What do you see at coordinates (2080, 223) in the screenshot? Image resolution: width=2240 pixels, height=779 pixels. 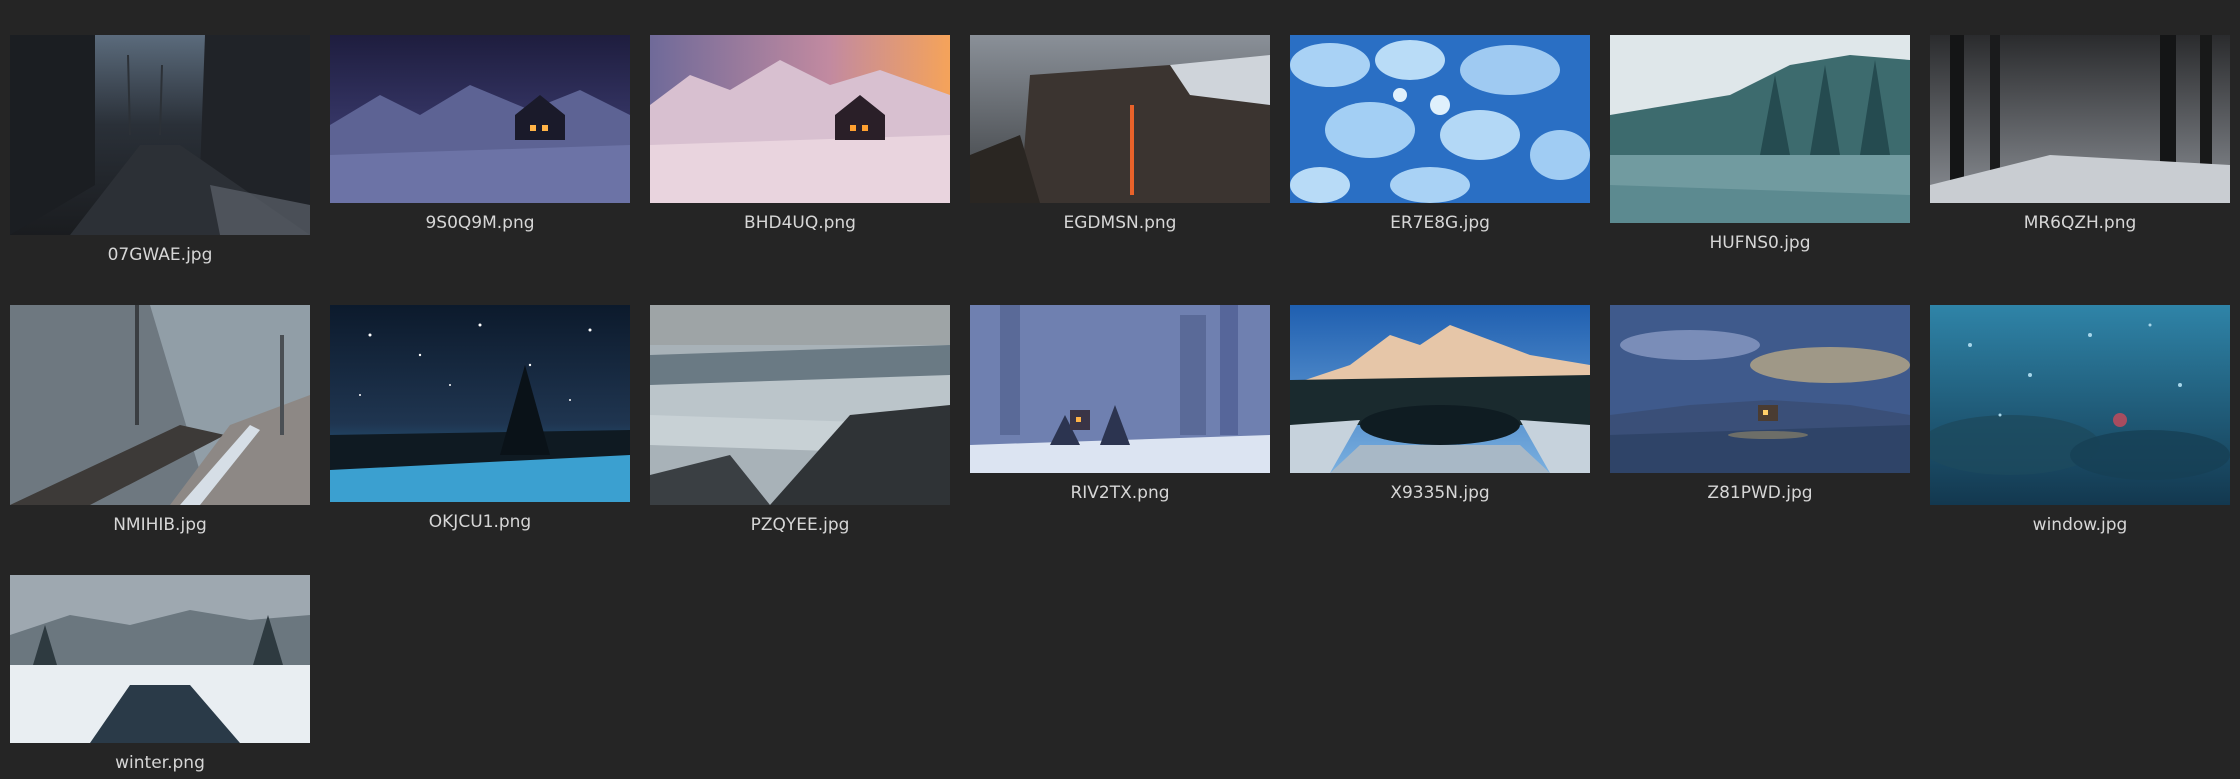 I see `file-name: MR6QZH.png` at bounding box center [2080, 223].